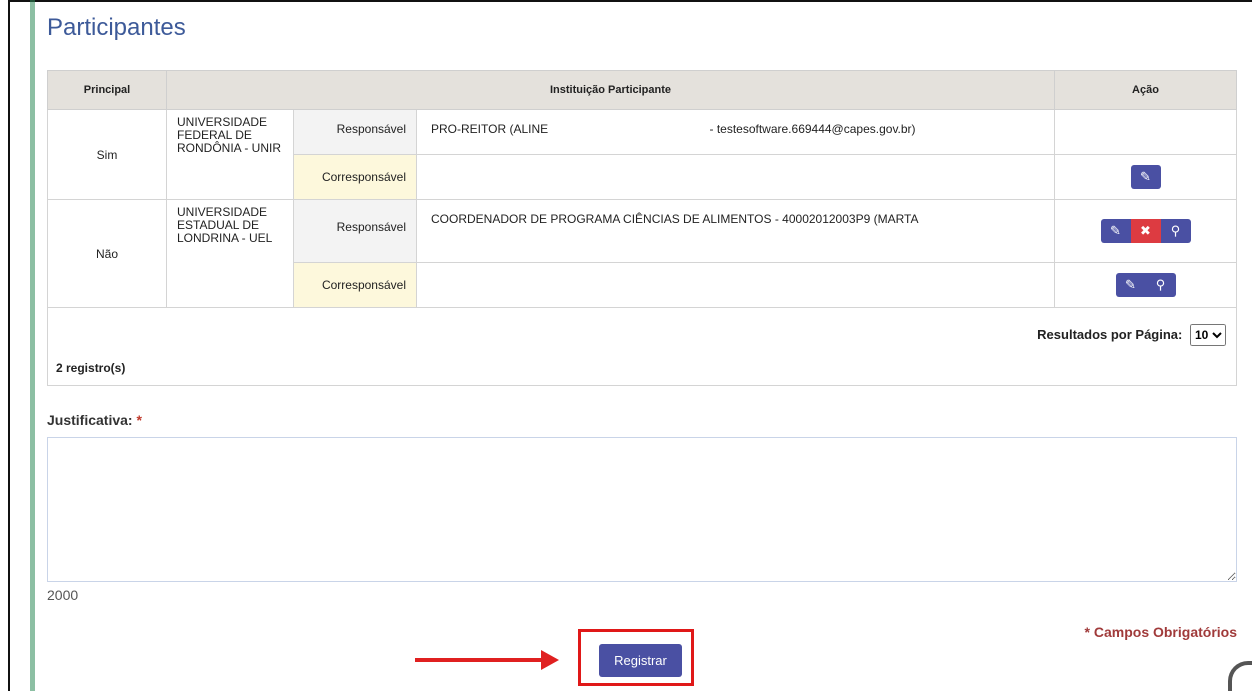  I want to click on table-header-row: Principal Instituição Participante Ação, so click(642, 90).